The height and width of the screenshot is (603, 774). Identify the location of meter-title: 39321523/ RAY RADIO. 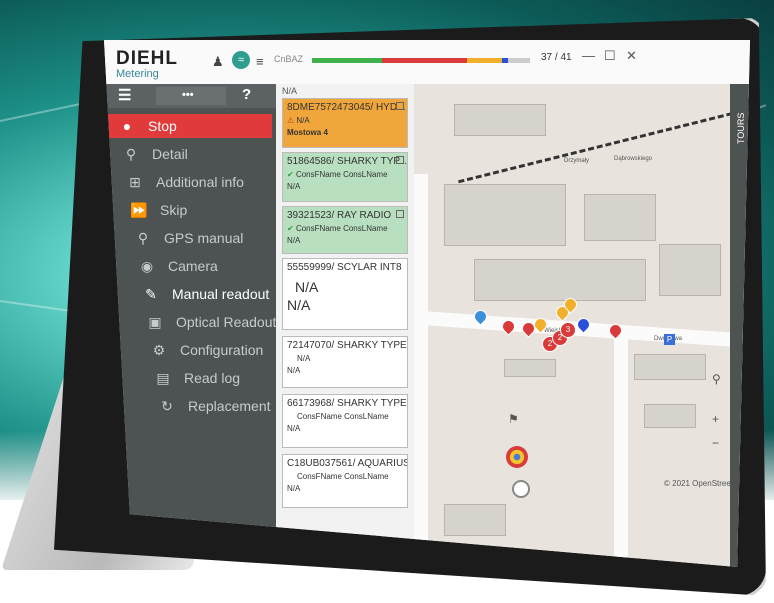
(339, 215).